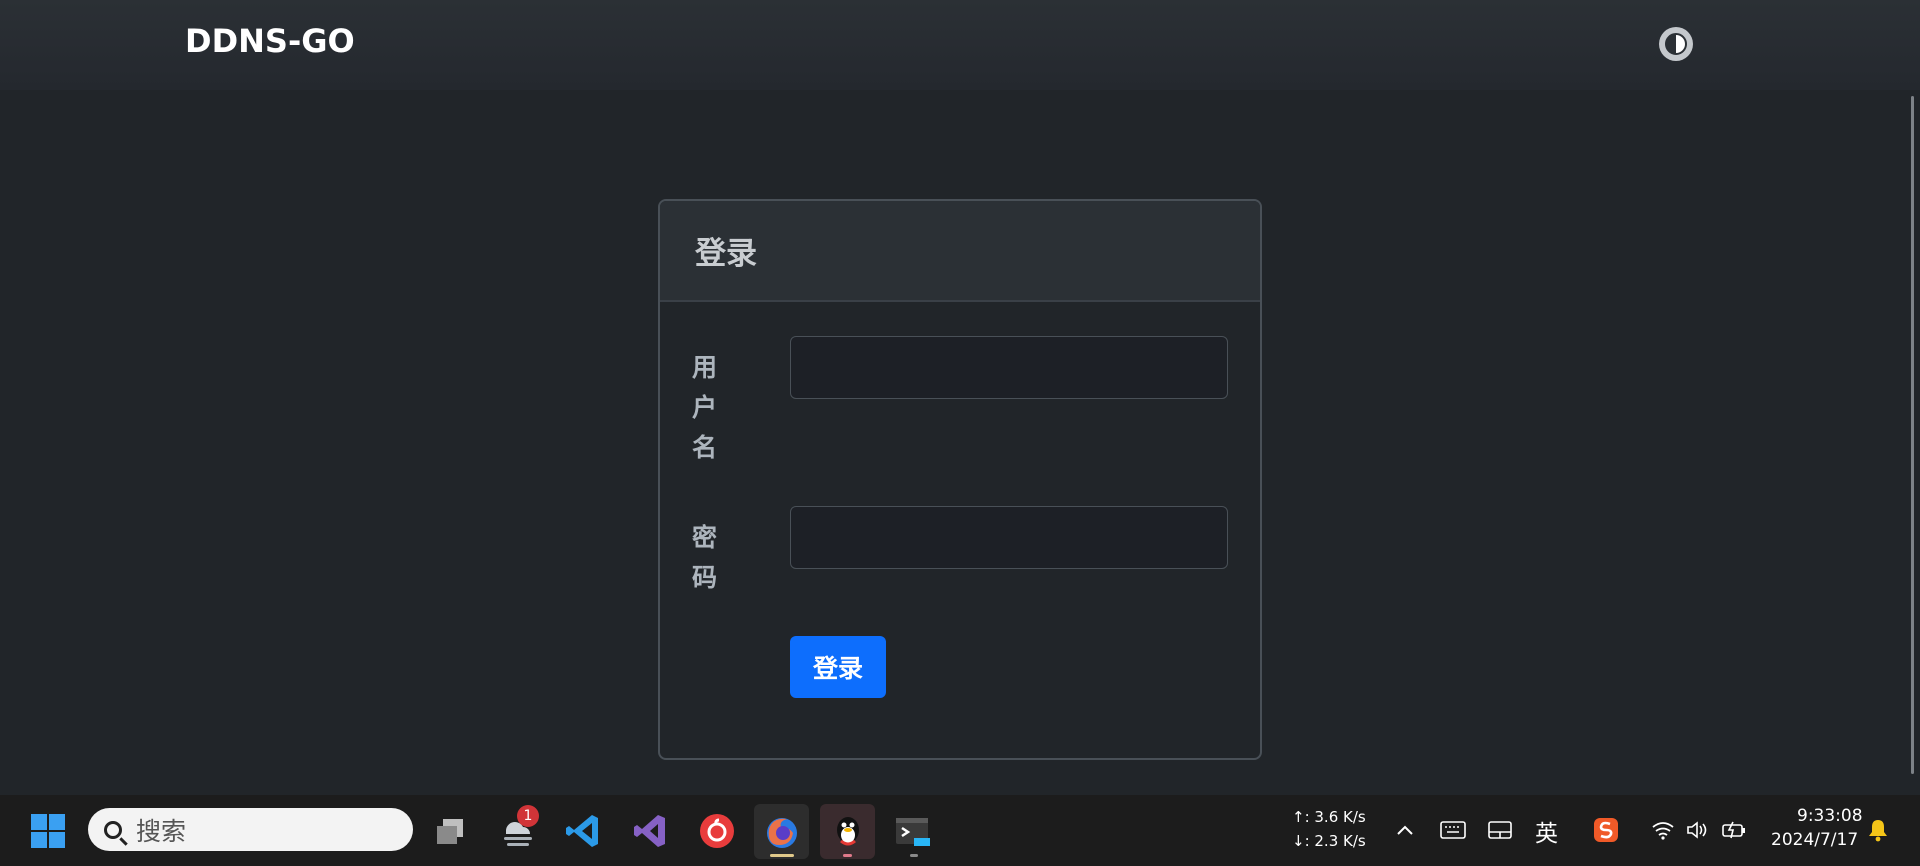  I want to click on password-input, so click(1009, 537).